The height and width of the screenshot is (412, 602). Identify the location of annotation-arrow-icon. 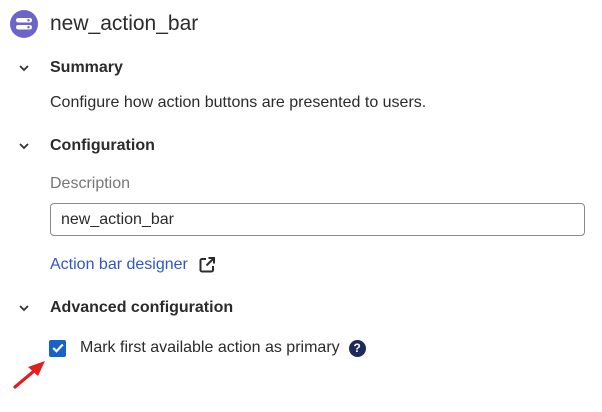
(29, 375).